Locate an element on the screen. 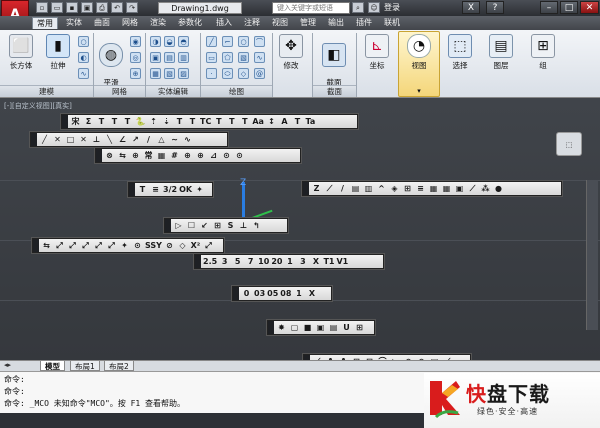 The height and width of the screenshot is (428, 600). toolbar-button: ▦ is located at coordinates (161, 155).